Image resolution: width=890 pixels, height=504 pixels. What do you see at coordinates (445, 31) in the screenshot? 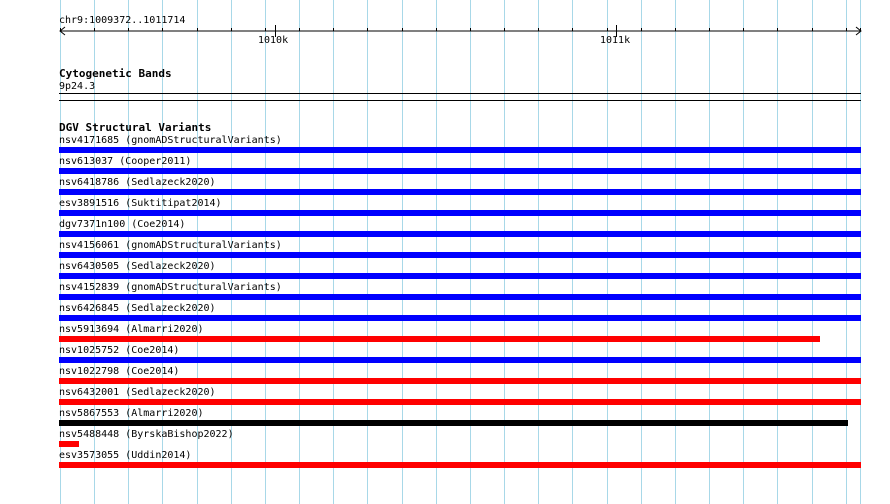
I see `ruler-scale` at bounding box center [445, 31].